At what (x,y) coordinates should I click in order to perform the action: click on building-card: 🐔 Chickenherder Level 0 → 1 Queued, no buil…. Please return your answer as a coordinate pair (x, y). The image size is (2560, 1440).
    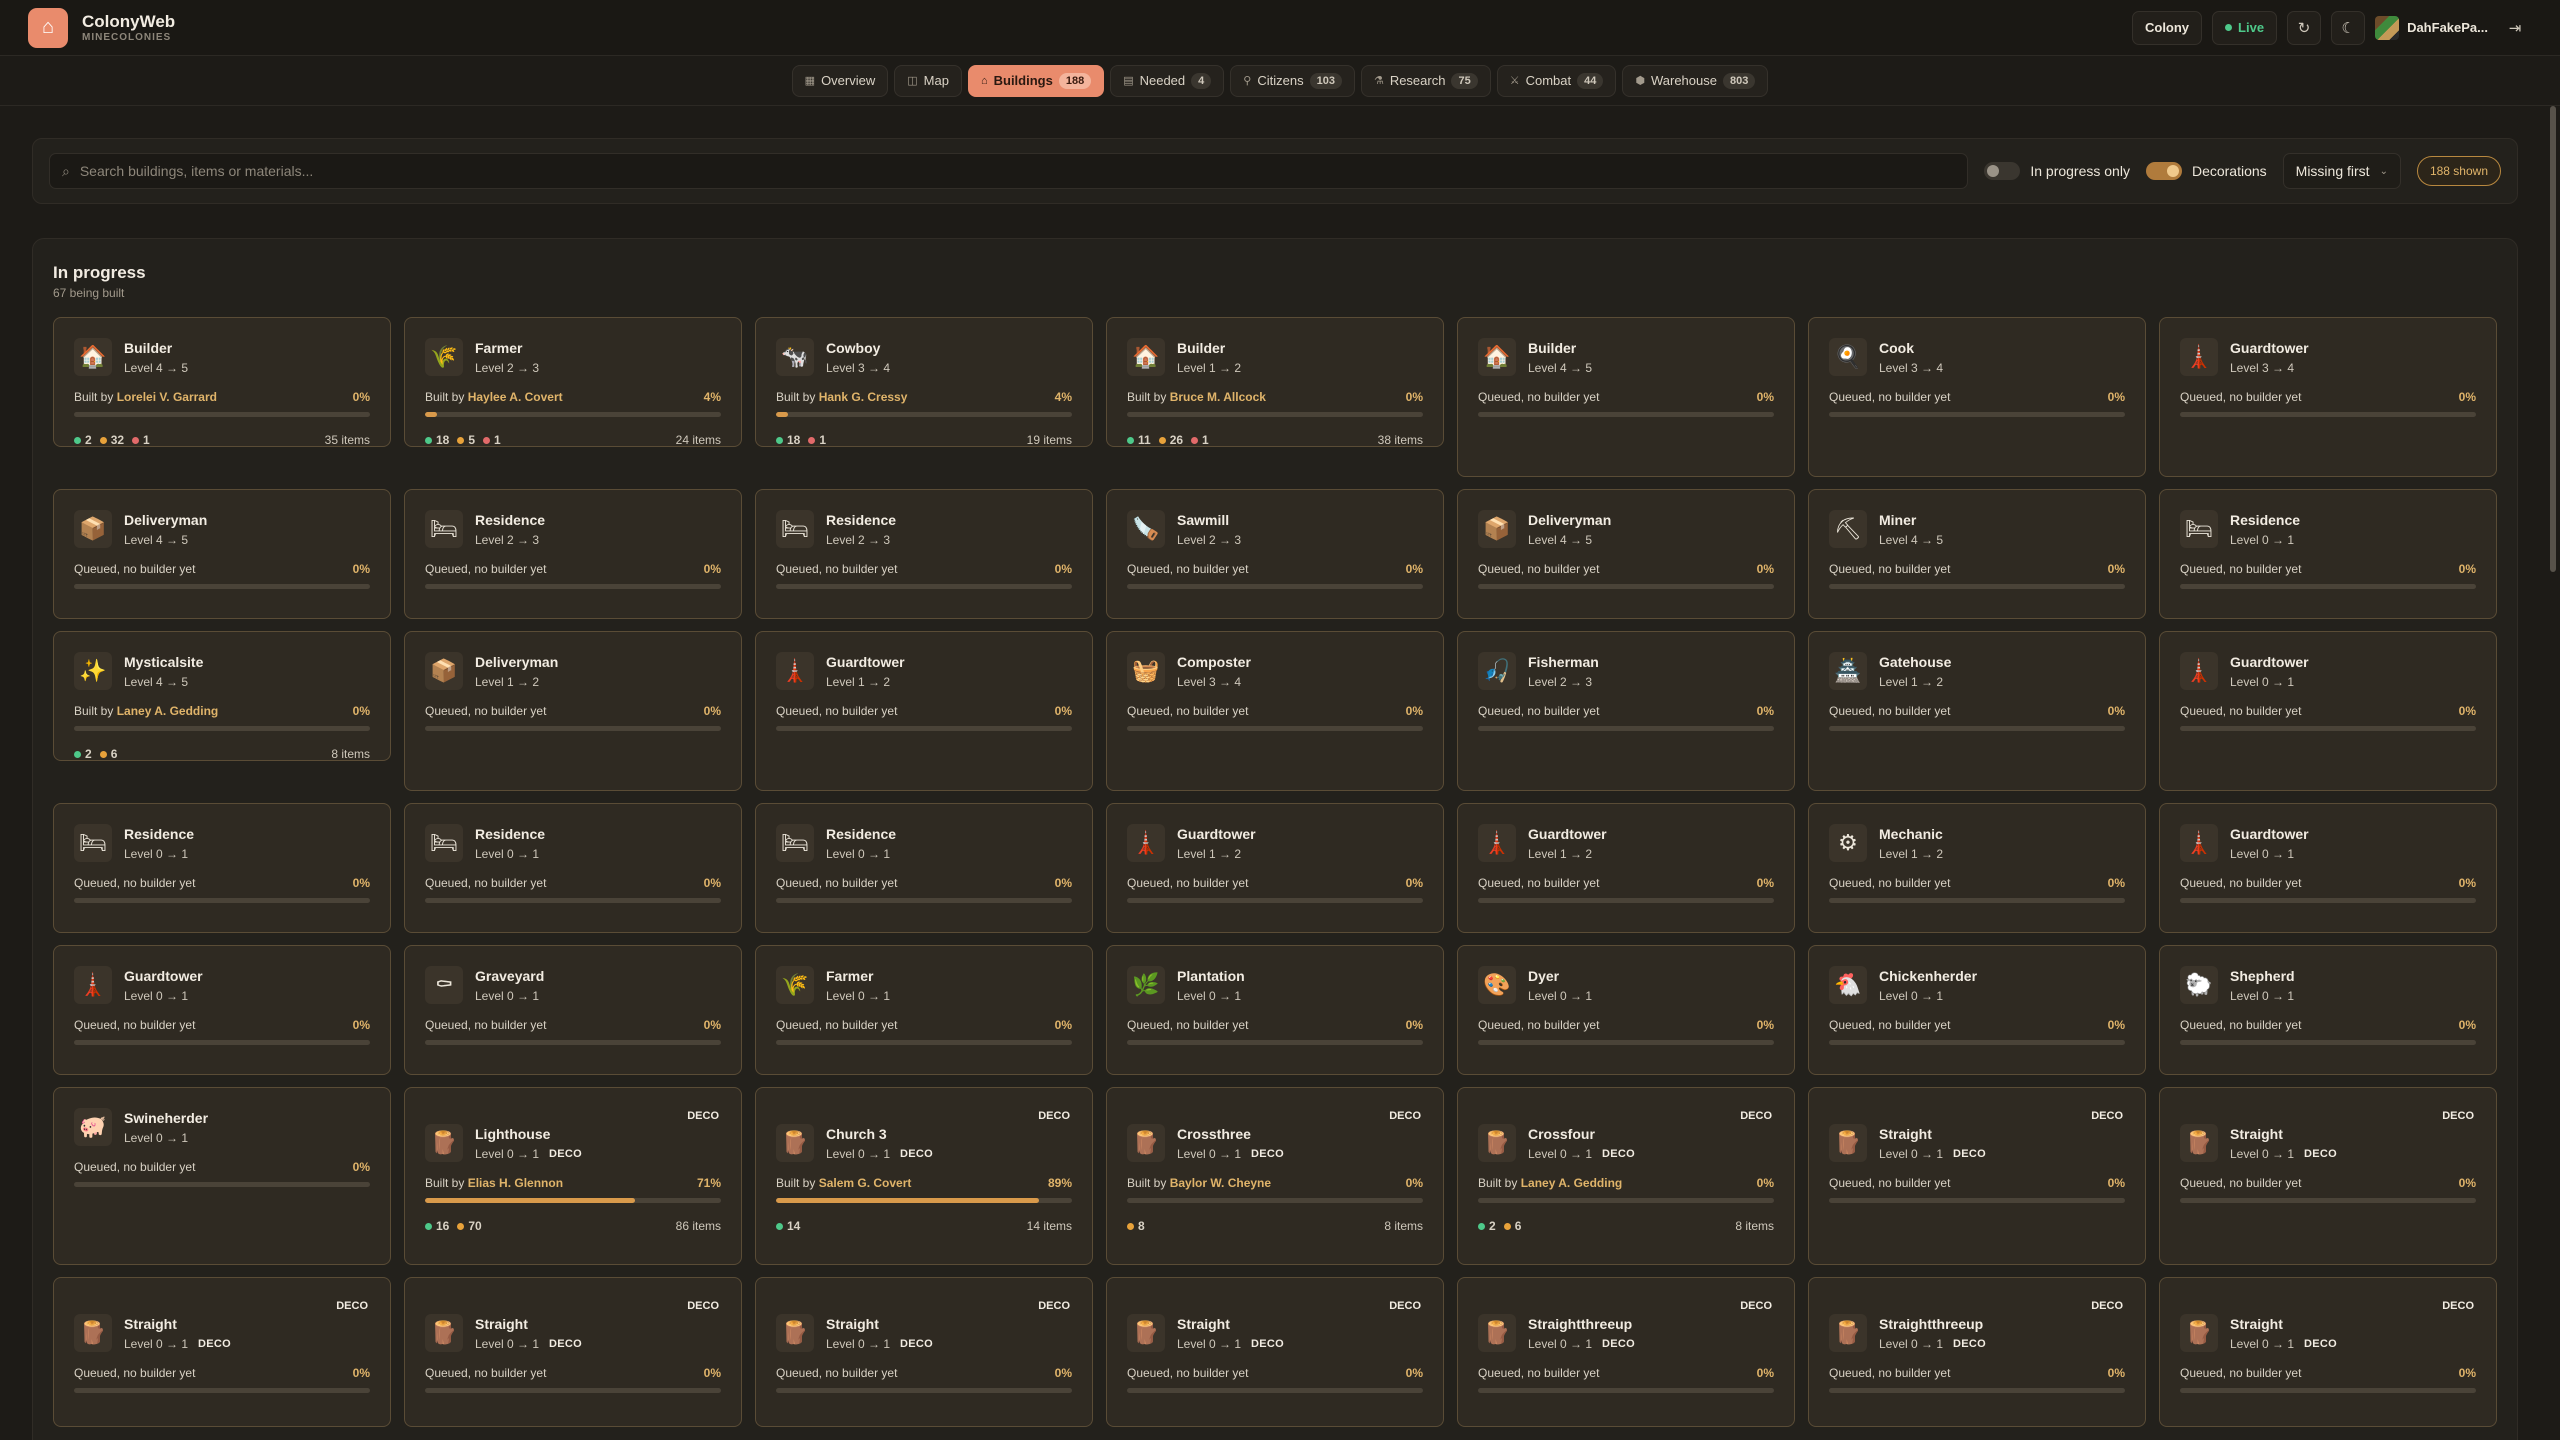
    Looking at the image, I should click on (1977, 1010).